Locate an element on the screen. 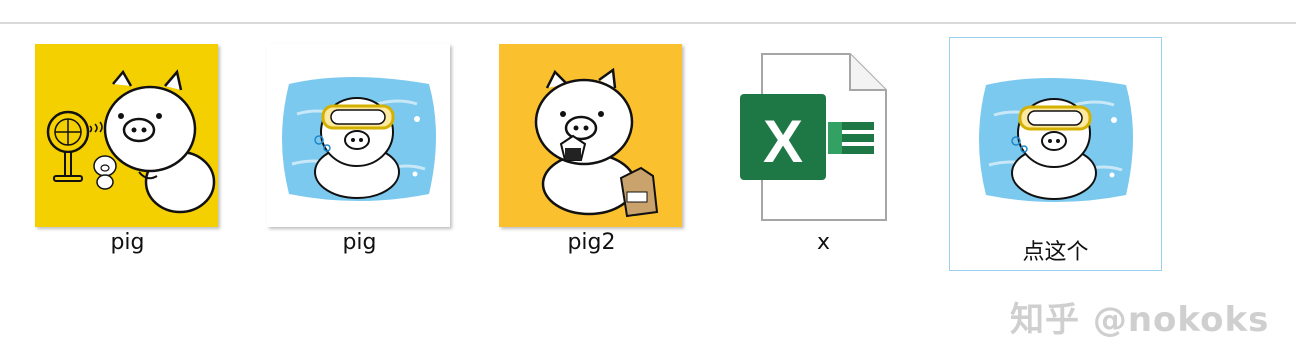  file-name-label: x is located at coordinates (823, 242).